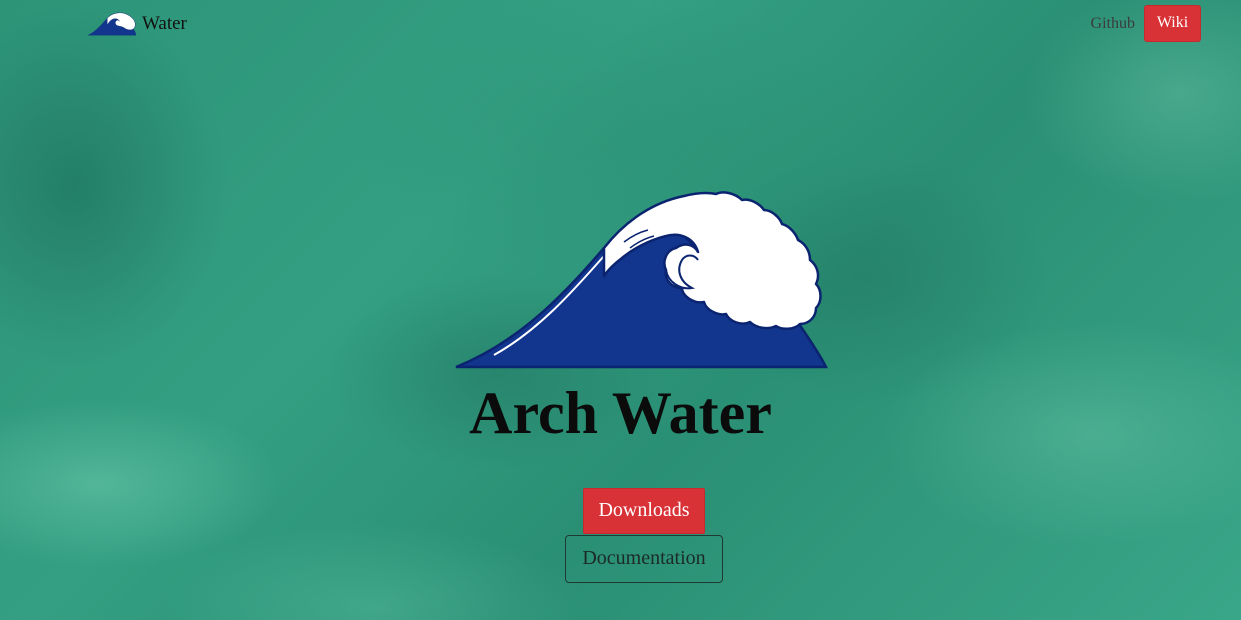  Describe the element at coordinates (137, 24) in the screenshot. I see `brand-link: Water` at that location.